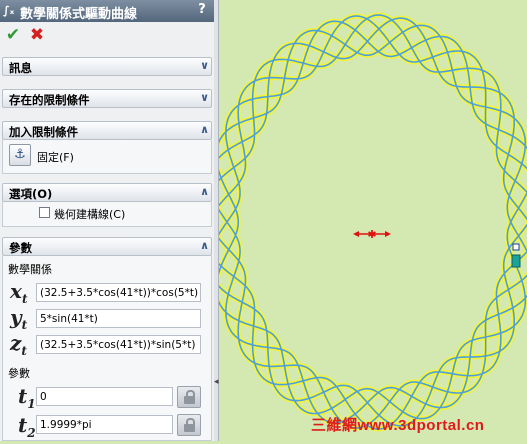  I want to click on collapse-panel-icon: ◂, so click(216, 382).